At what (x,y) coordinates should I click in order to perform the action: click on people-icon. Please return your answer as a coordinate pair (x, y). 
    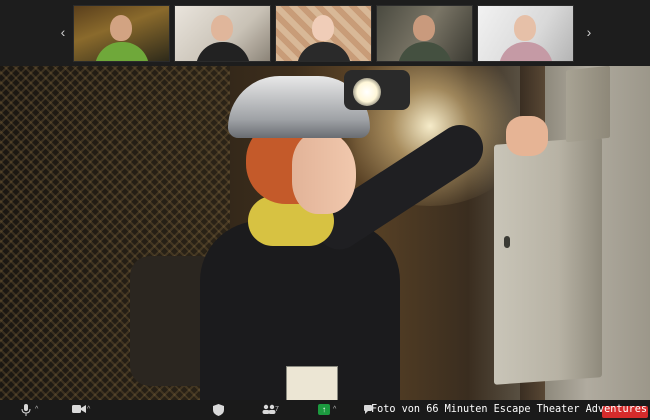
    Looking at the image, I should click on (269, 410).